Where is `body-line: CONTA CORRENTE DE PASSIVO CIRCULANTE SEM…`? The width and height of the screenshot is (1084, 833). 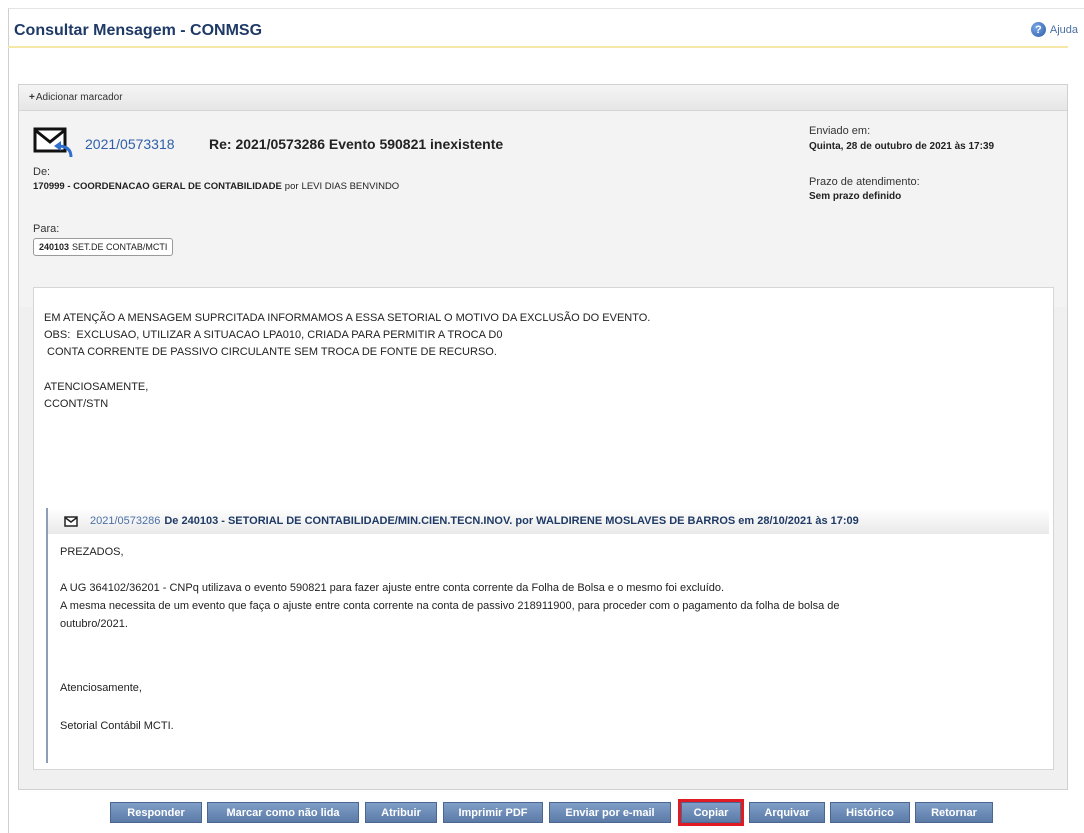
body-line: CONTA CORRENTE DE PASSIVO CIRCULANTE SEM… is located at coordinates (270, 352).